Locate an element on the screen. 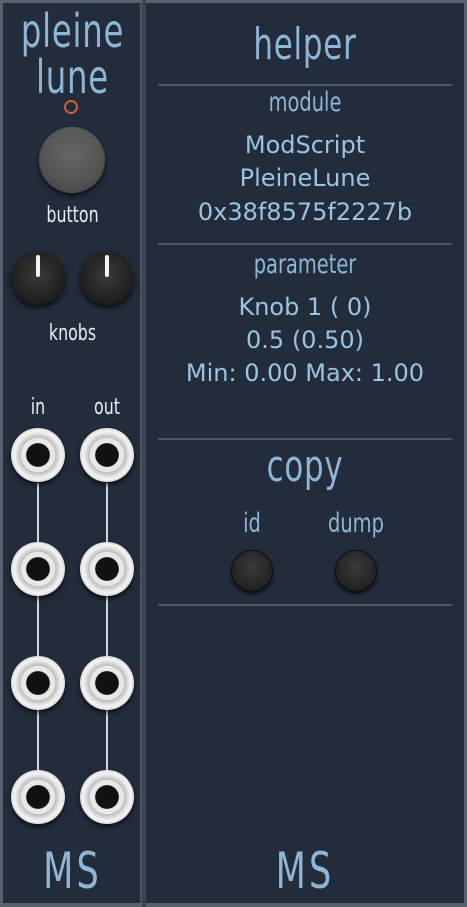  status-led is located at coordinates (71, 107).